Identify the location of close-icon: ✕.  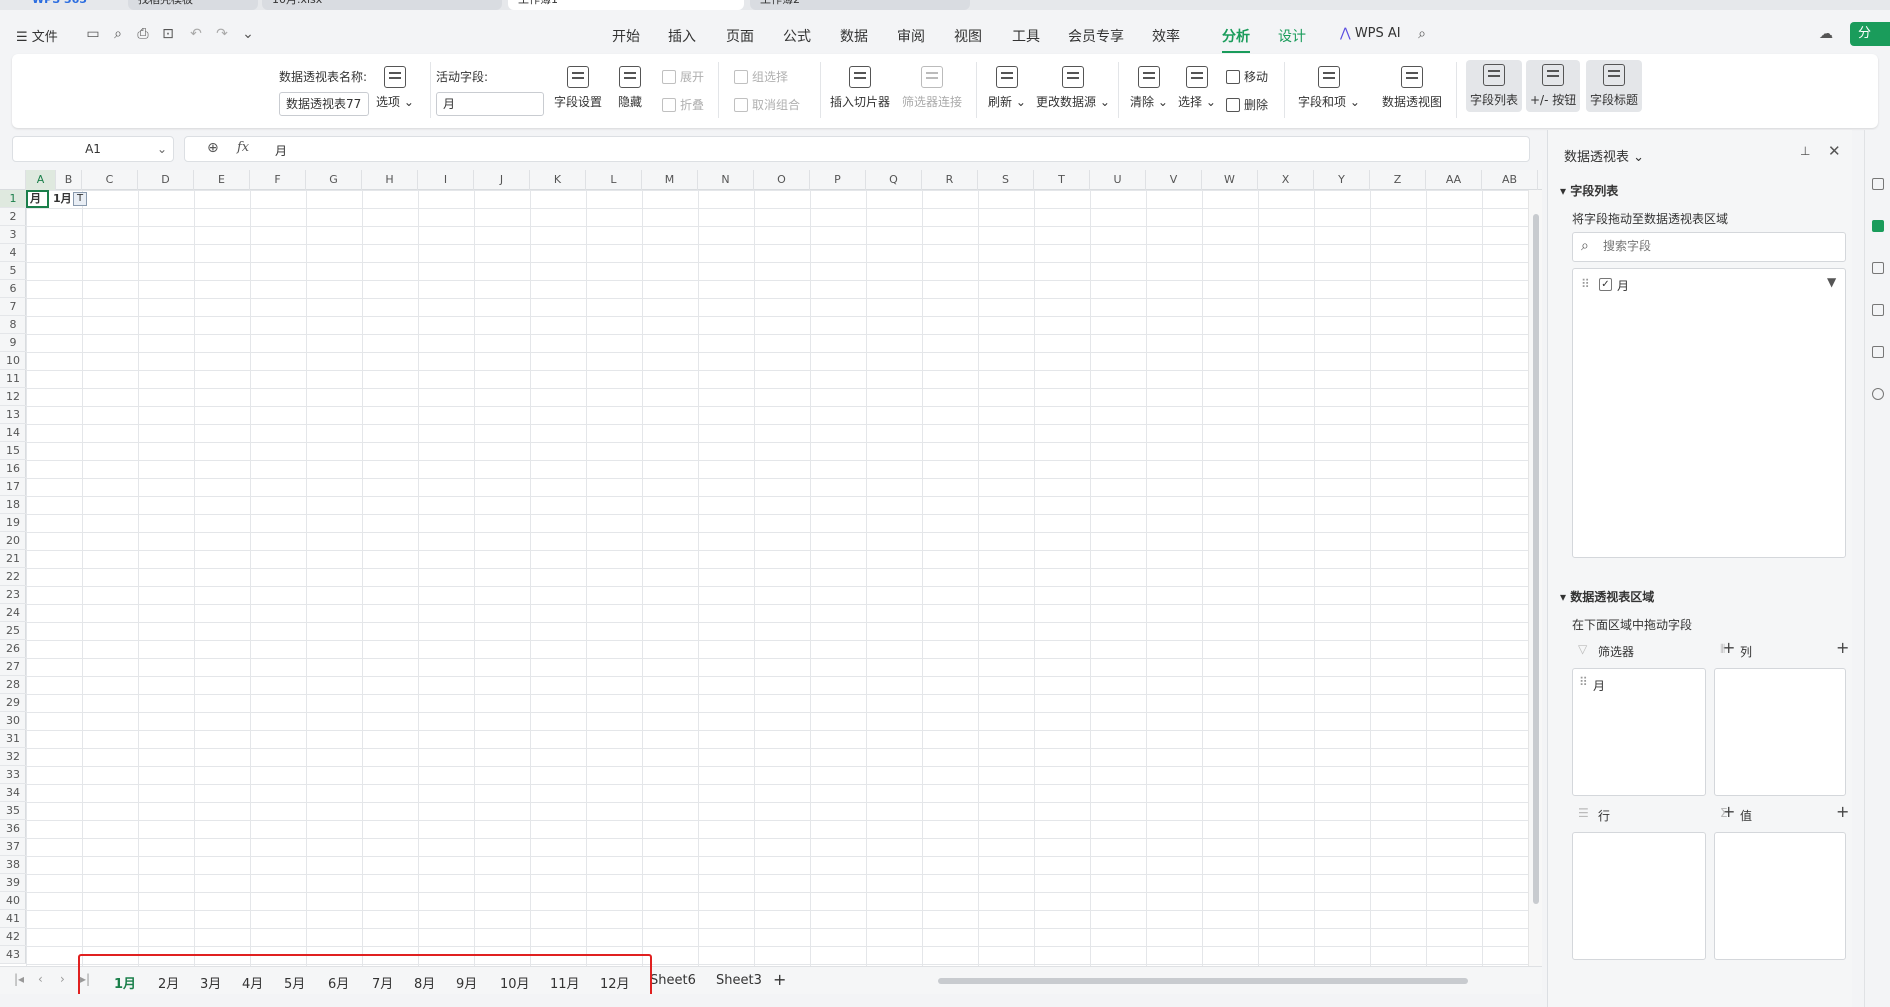
(1834, 151).